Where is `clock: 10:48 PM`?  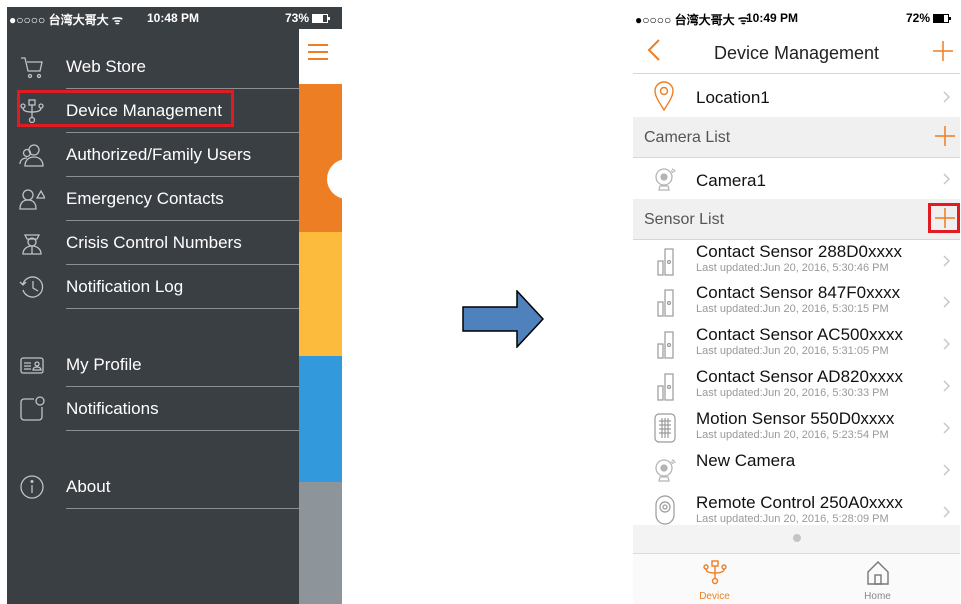
clock: 10:48 PM is located at coordinates (173, 18).